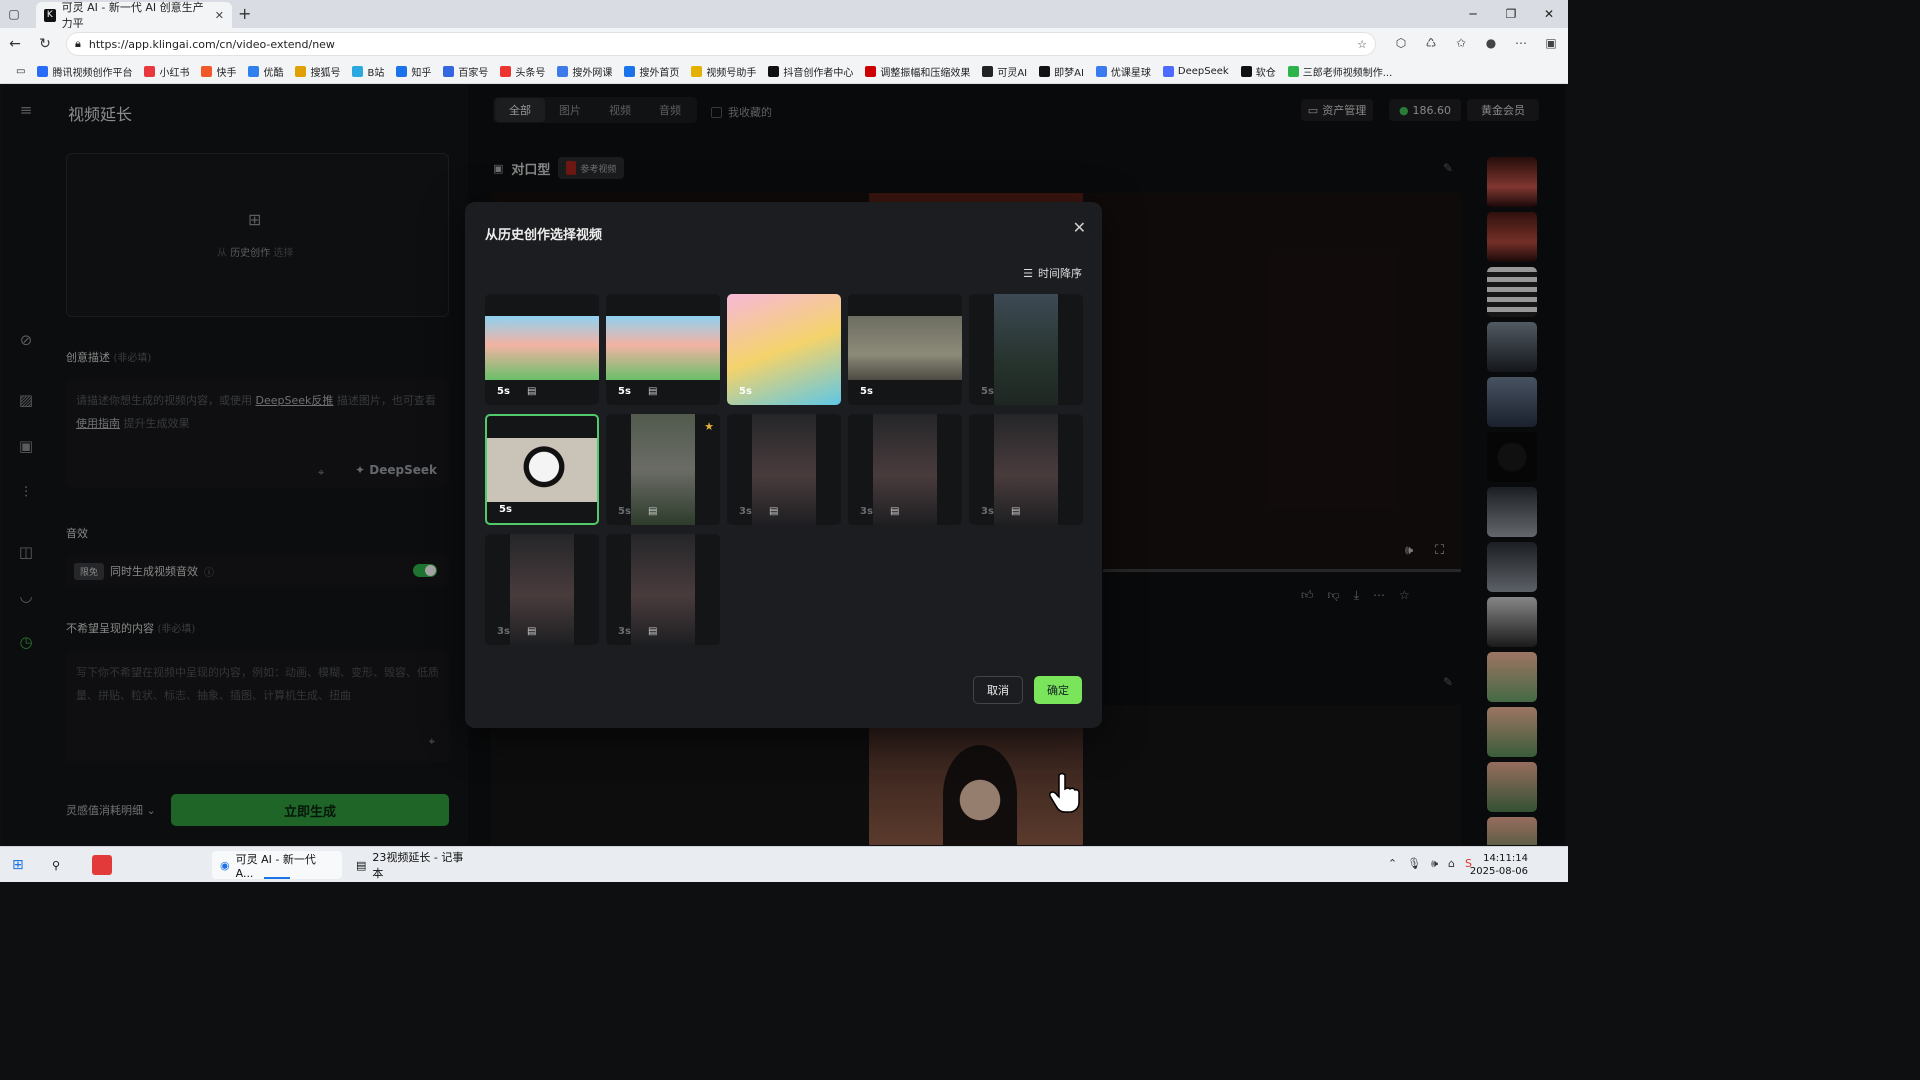 The image size is (1920, 1080). I want to click on tray-chevron-icon: ⌃, so click(1392, 864).